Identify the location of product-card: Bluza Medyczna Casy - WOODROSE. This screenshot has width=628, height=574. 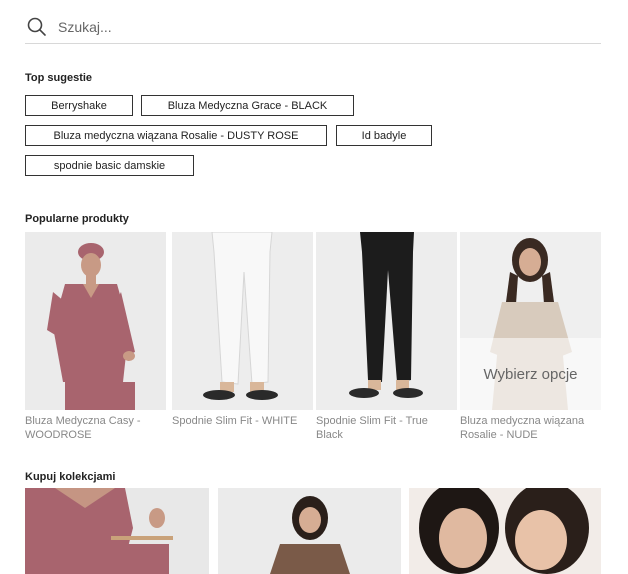
(95, 337).